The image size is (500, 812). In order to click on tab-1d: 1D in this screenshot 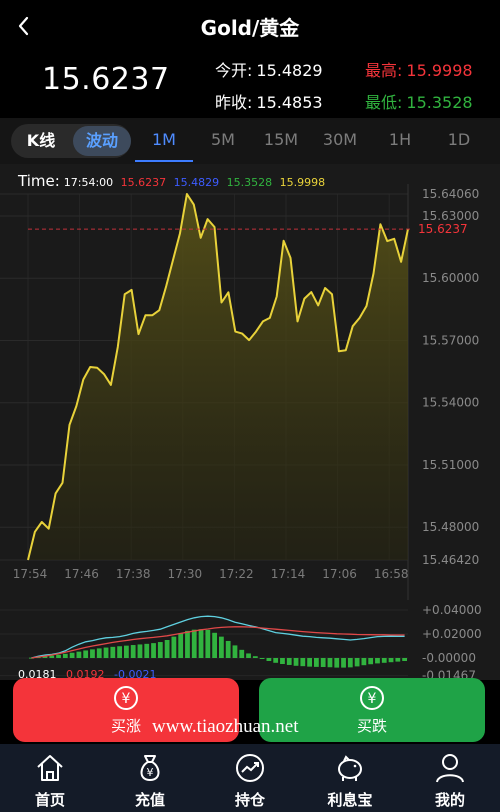, I will do `click(459, 139)`.